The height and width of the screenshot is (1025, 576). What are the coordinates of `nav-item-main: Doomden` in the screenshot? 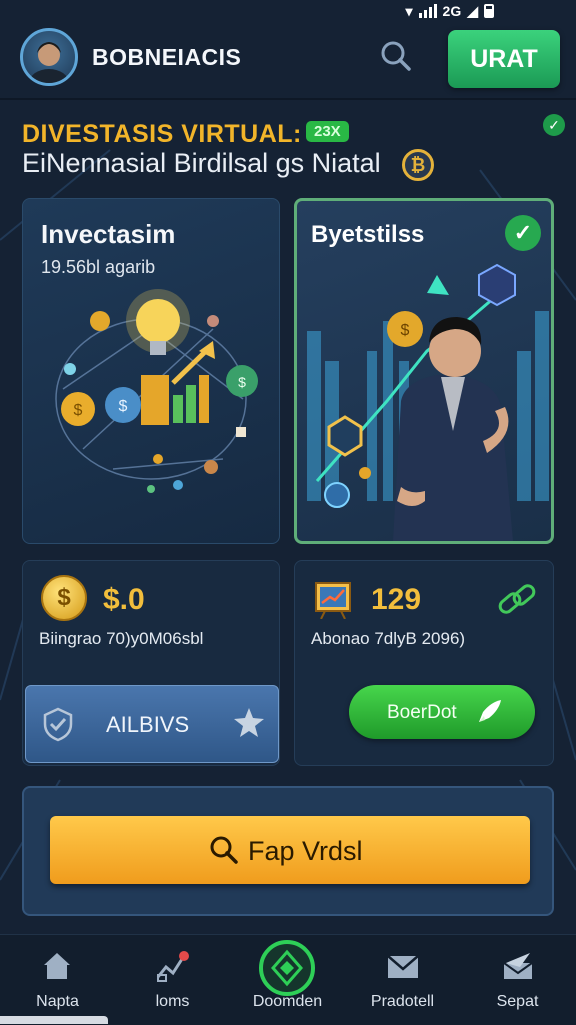 It's located at (287, 980).